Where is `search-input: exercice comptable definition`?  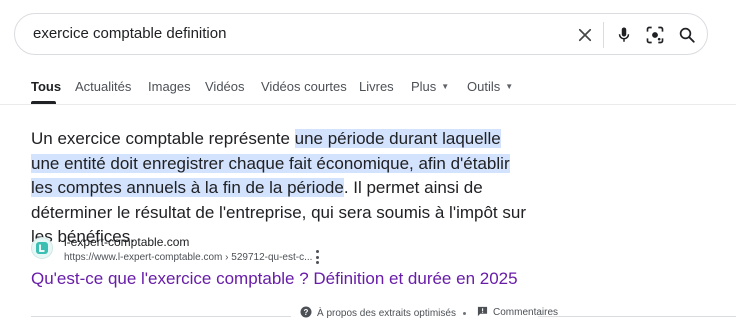
search-input: exercice comptable definition is located at coordinates (129, 33).